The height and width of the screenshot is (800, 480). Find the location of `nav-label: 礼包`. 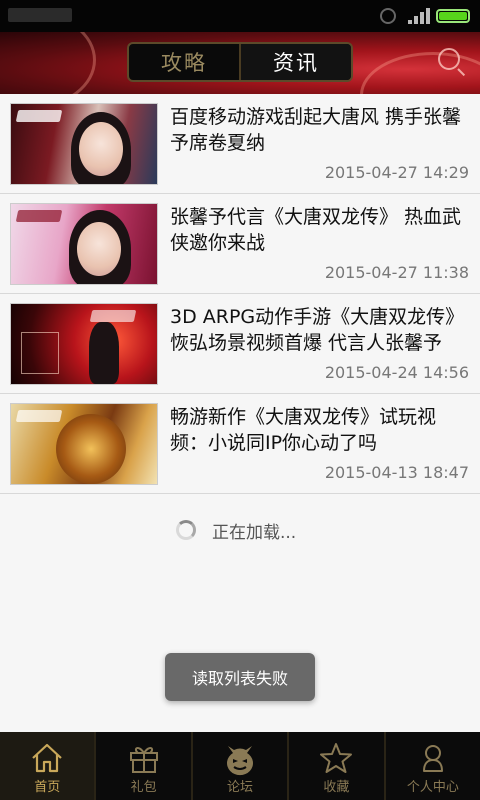

nav-label: 礼包 is located at coordinates (143, 787).